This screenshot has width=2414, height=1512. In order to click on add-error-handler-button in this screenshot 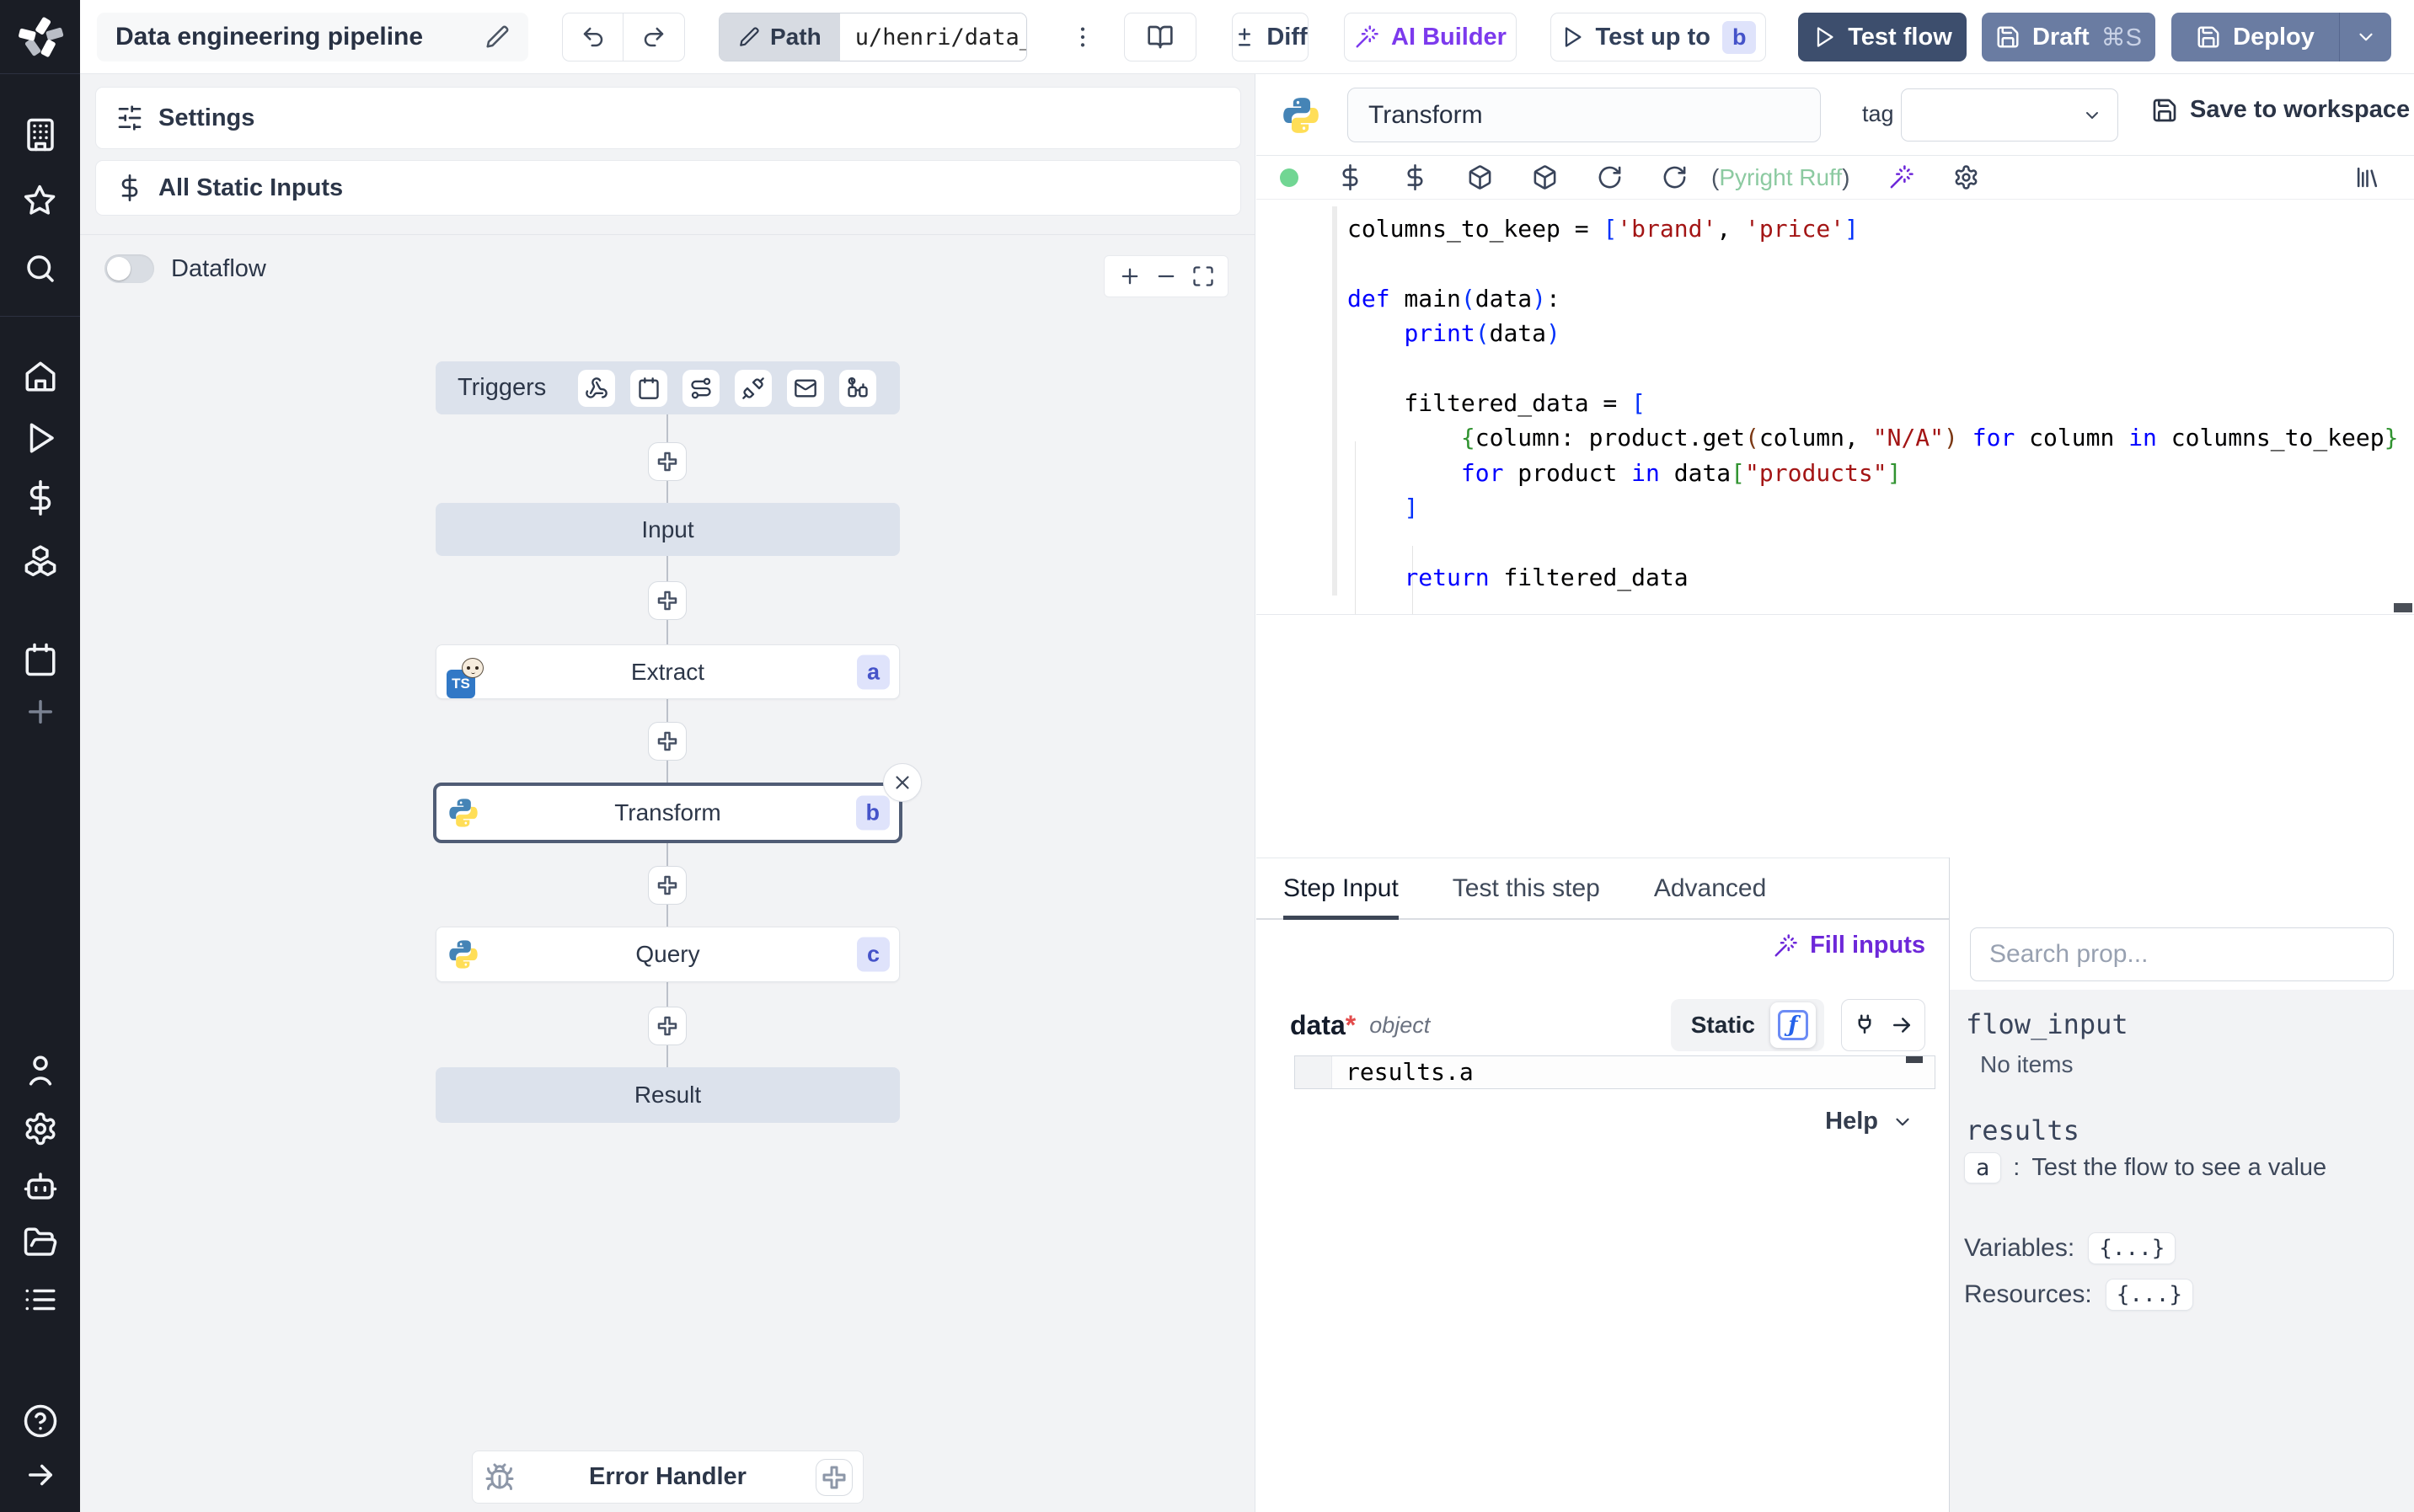, I will do `click(834, 1477)`.